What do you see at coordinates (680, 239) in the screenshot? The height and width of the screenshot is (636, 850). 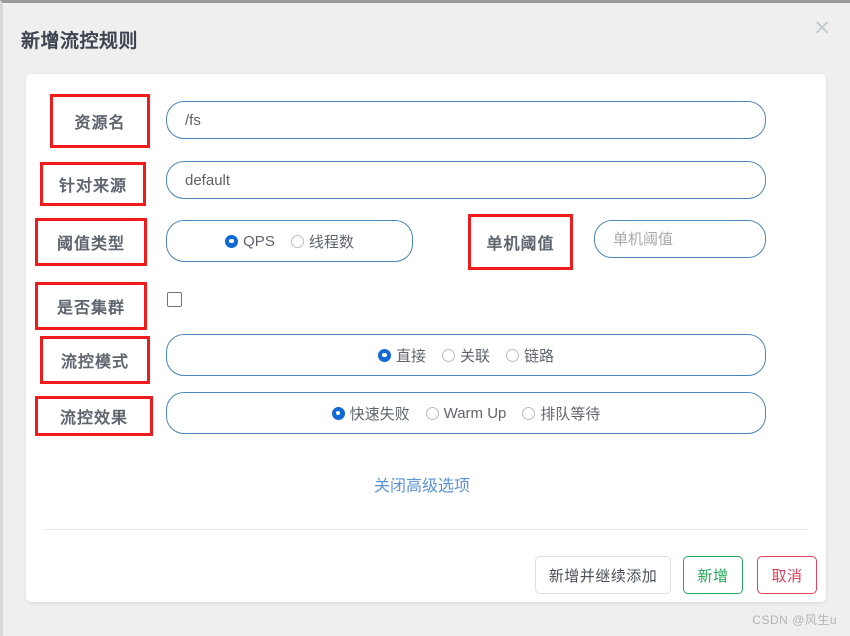 I see `single-machine-threshold-input` at bounding box center [680, 239].